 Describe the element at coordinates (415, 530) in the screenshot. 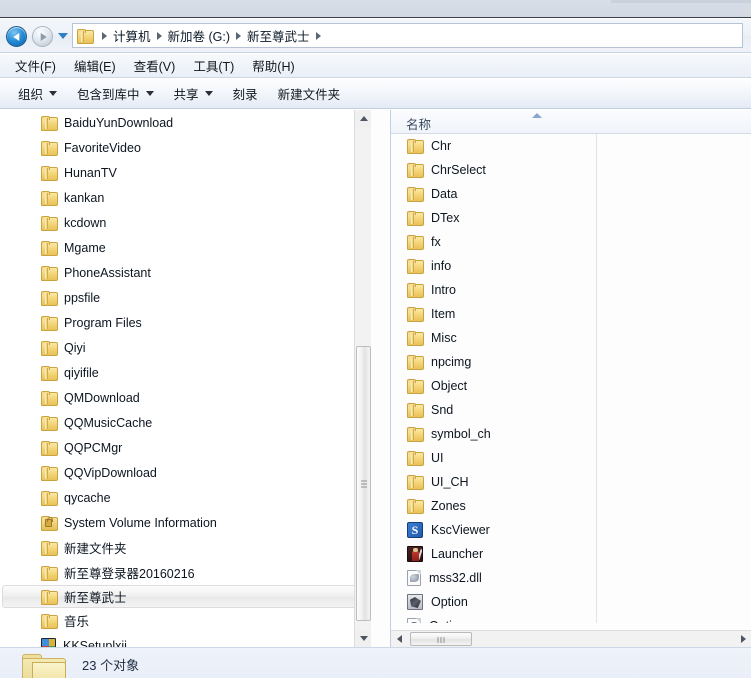

I see `ksc-viewer-icon: S` at that location.